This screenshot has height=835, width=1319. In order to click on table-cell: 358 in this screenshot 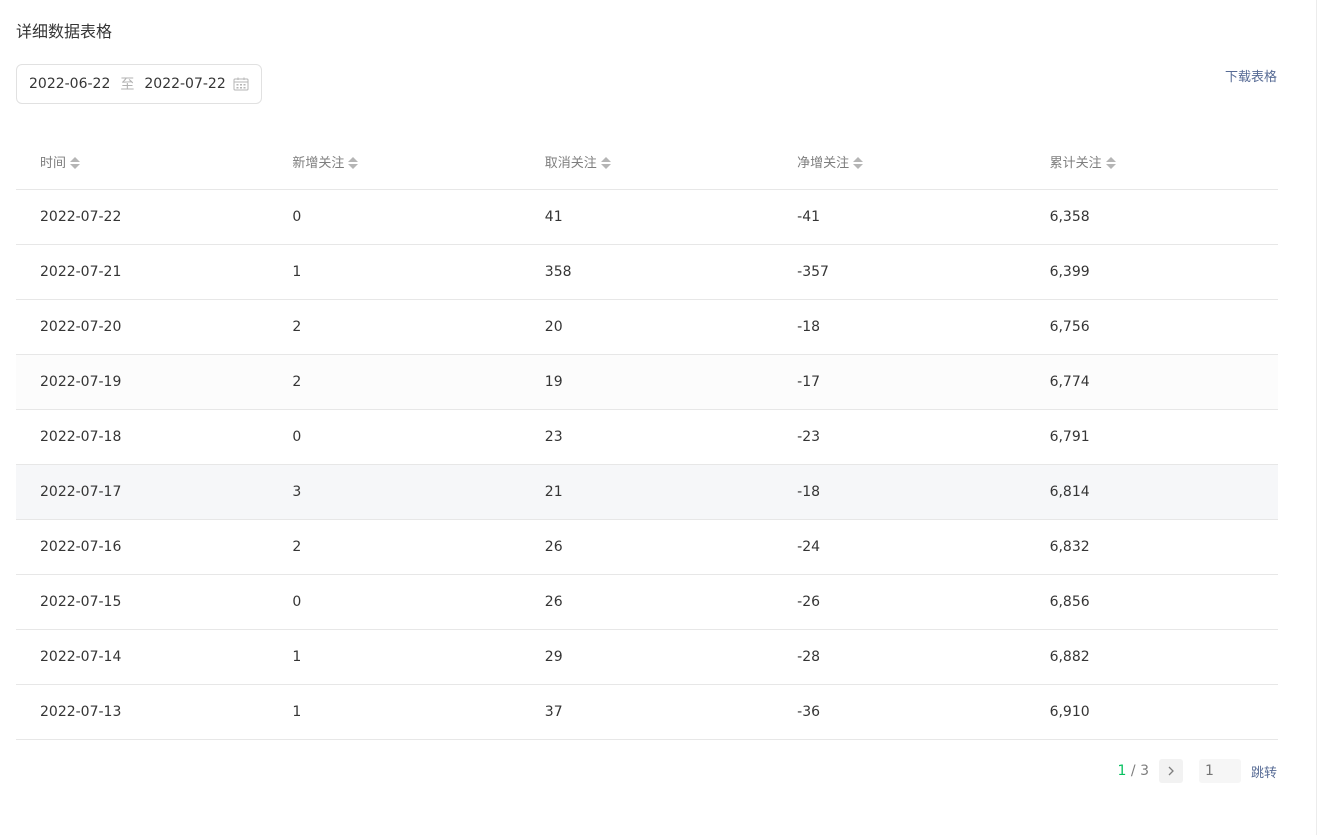, I will do `click(647, 272)`.